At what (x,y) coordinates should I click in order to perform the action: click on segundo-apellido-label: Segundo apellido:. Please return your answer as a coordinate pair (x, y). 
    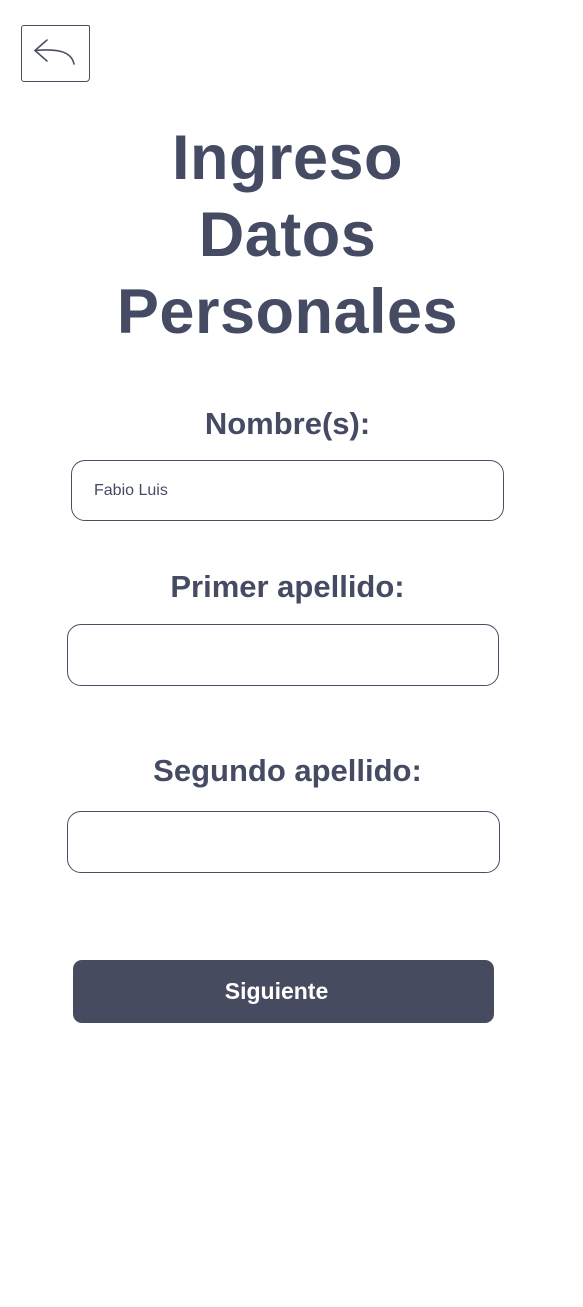
    Looking at the image, I should click on (287, 770).